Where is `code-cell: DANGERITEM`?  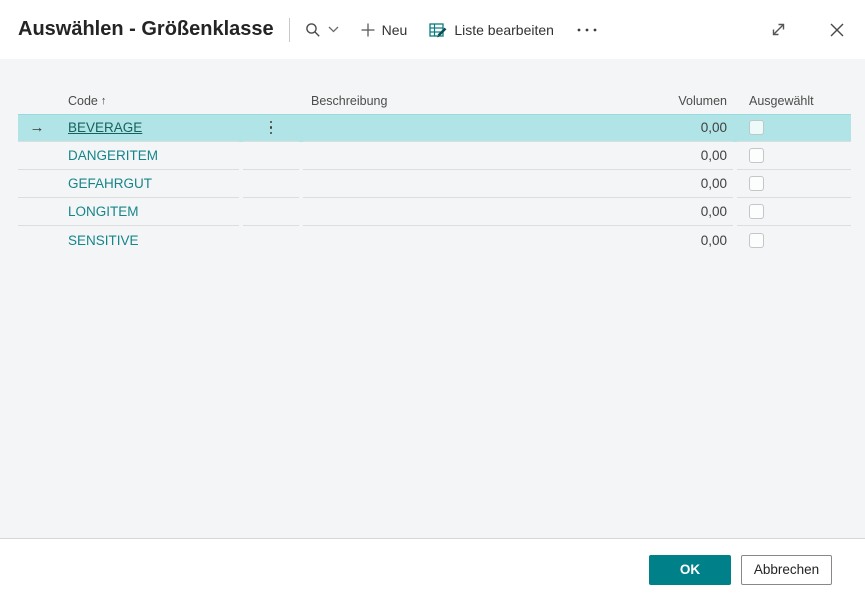
code-cell: DANGERITEM is located at coordinates (147, 156).